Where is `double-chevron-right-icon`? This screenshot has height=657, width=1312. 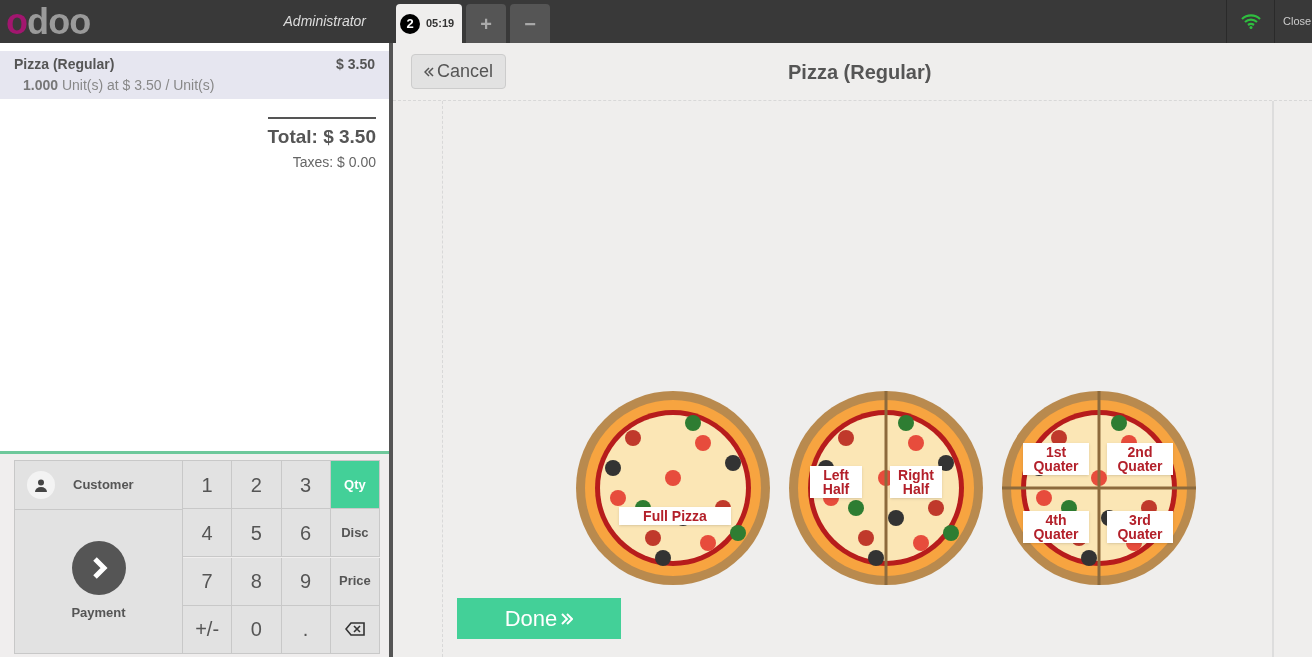
double-chevron-right-icon is located at coordinates (567, 618).